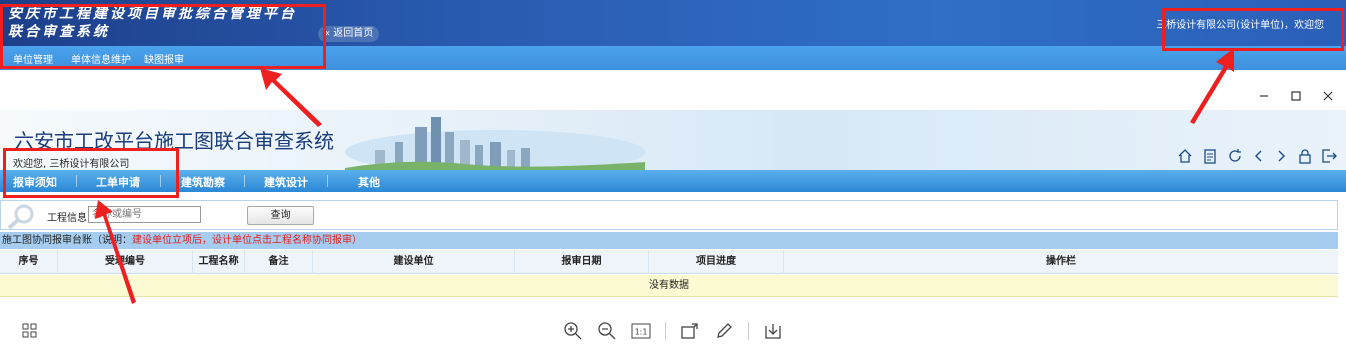 This screenshot has width=1346, height=354. Describe the element at coordinates (163, 36) in the screenshot. I see `annotation-box-outer-header` at that location.